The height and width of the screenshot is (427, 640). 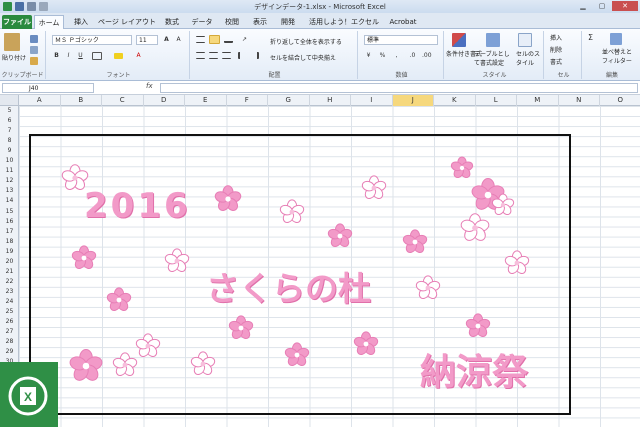 What do you see at coordinates (118, 56) in the screenshot?
I see `fill-color-icon` at bounding box center [118, 56].